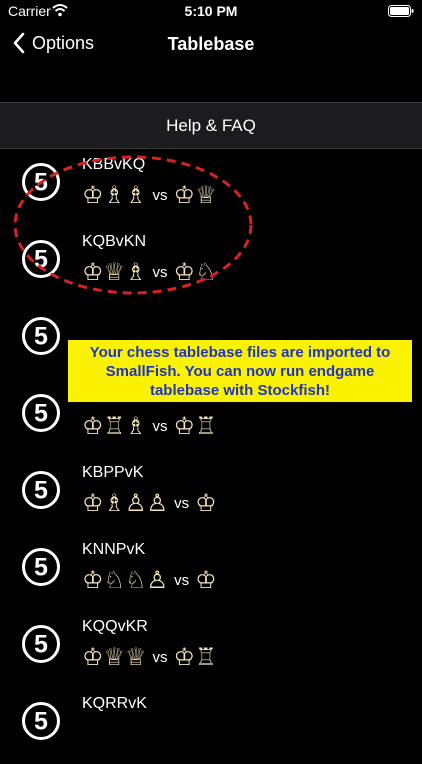 The image size is (422, 764). I want to click on battery-icon, so click(401, 11).